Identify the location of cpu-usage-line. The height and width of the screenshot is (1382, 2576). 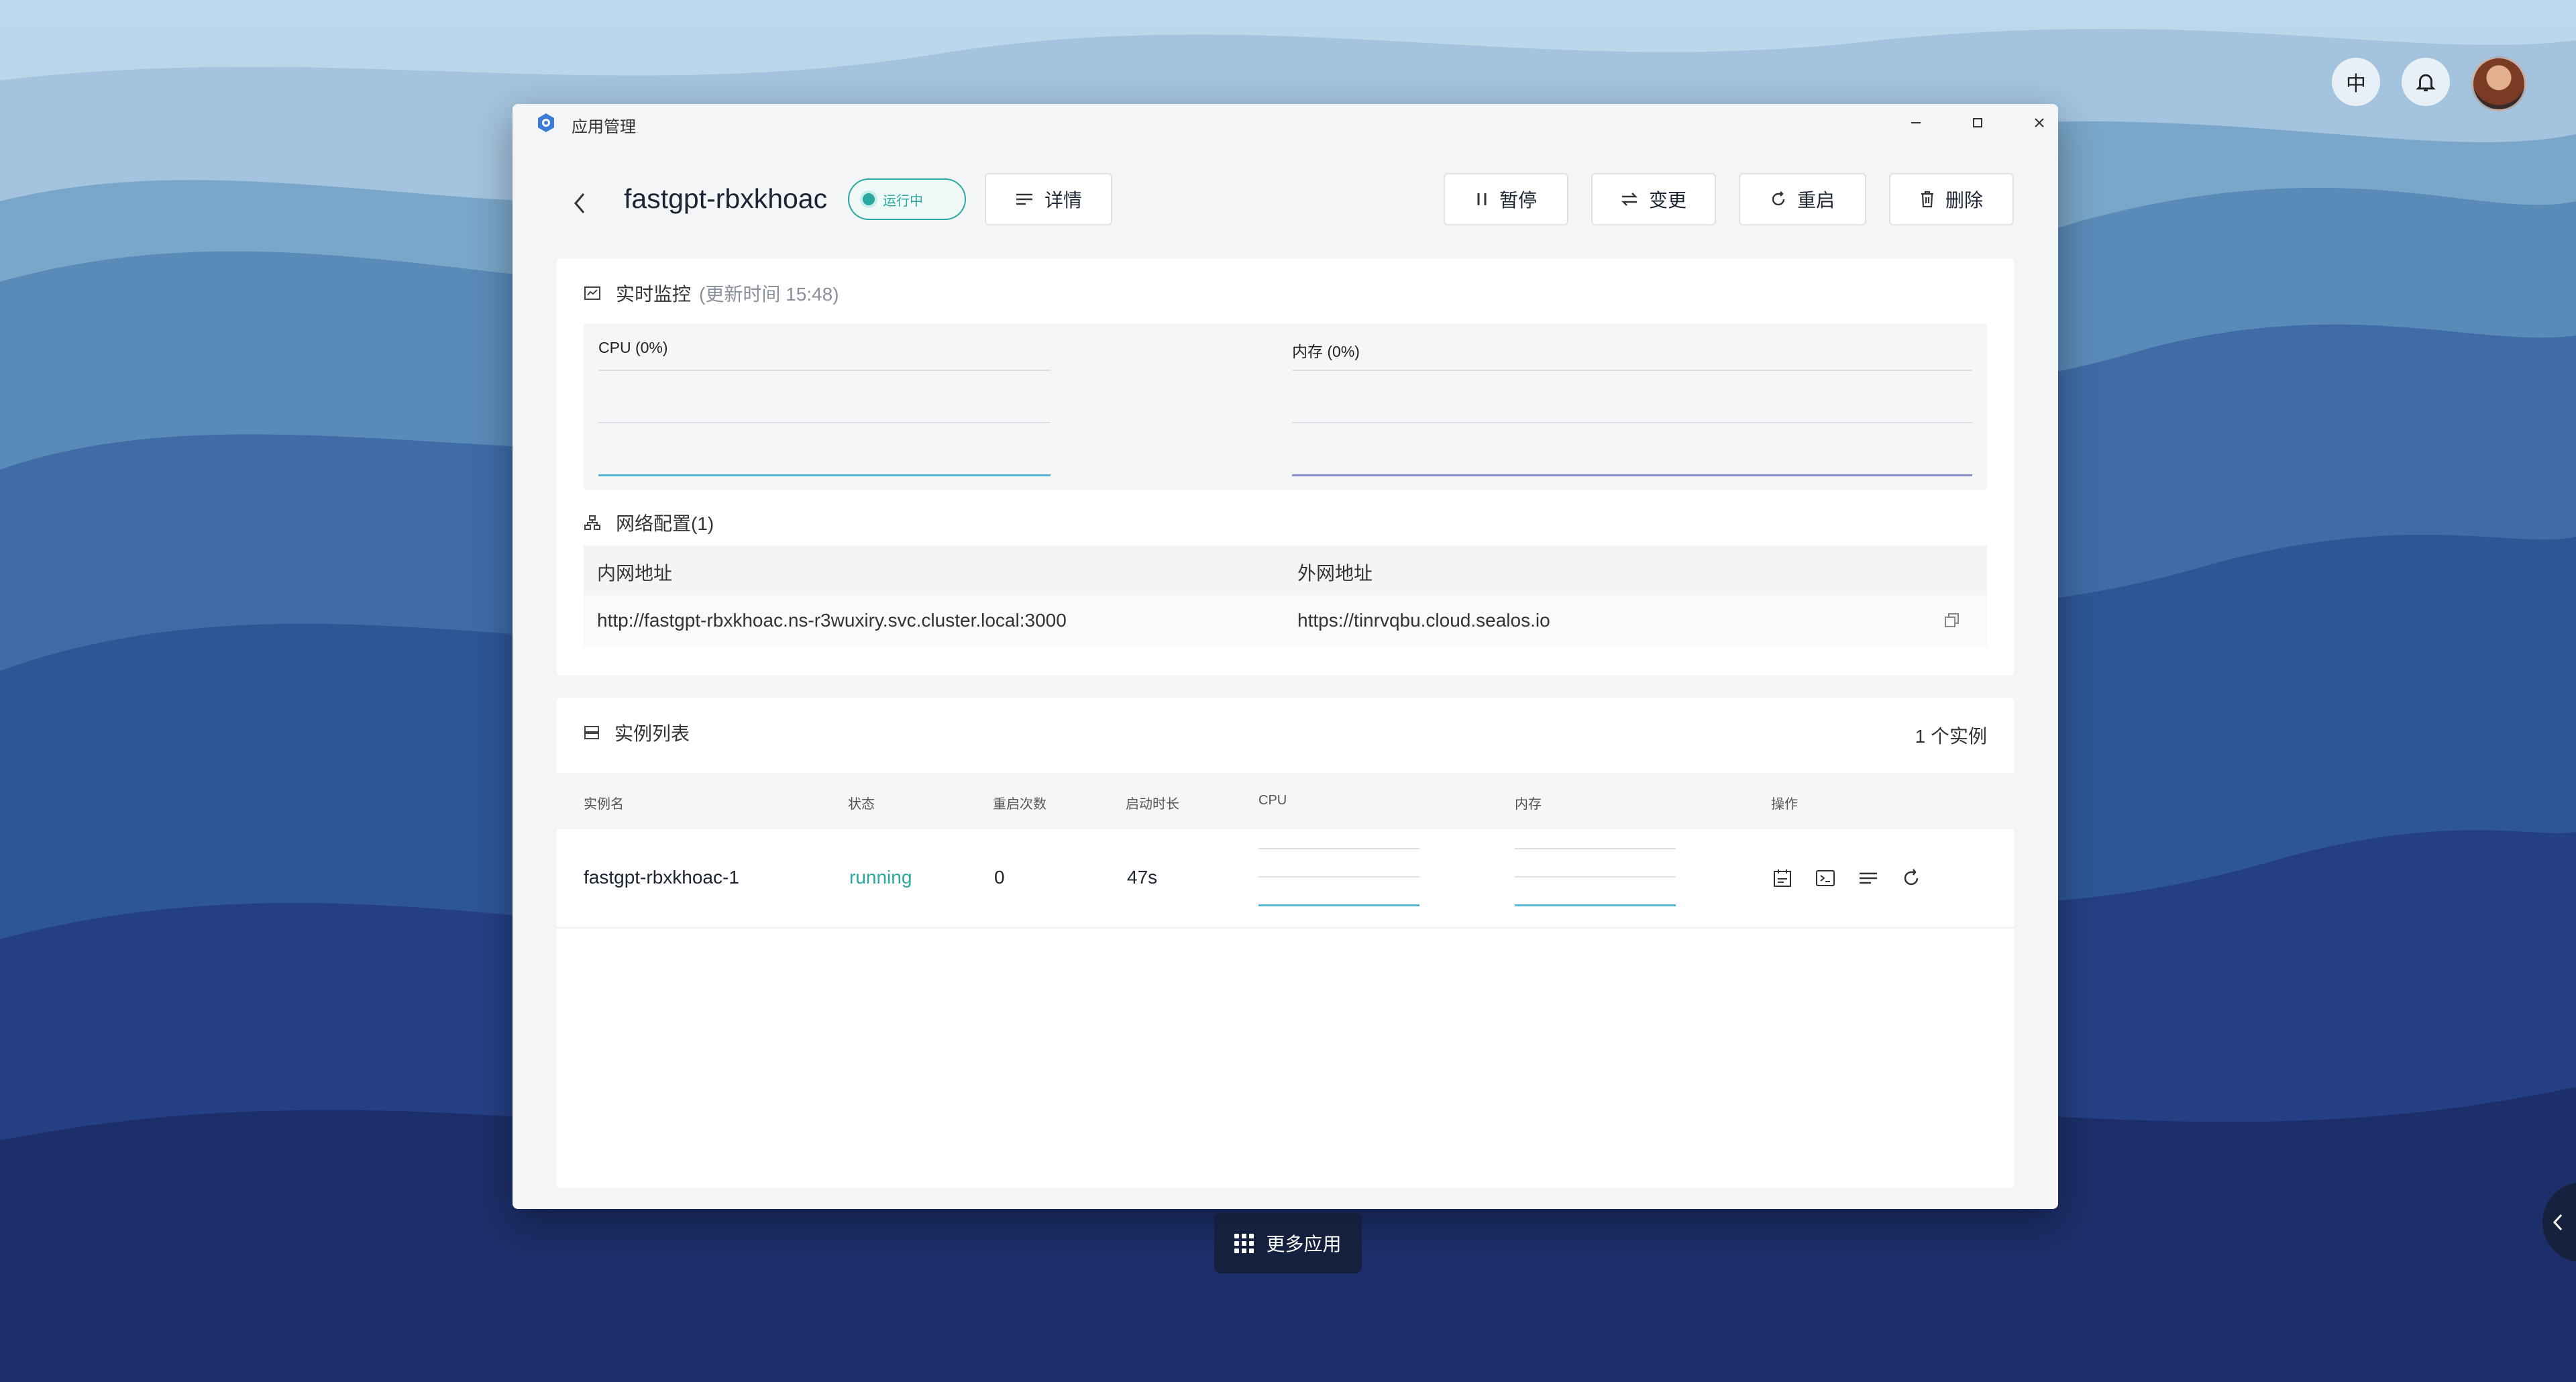
(824, 475).